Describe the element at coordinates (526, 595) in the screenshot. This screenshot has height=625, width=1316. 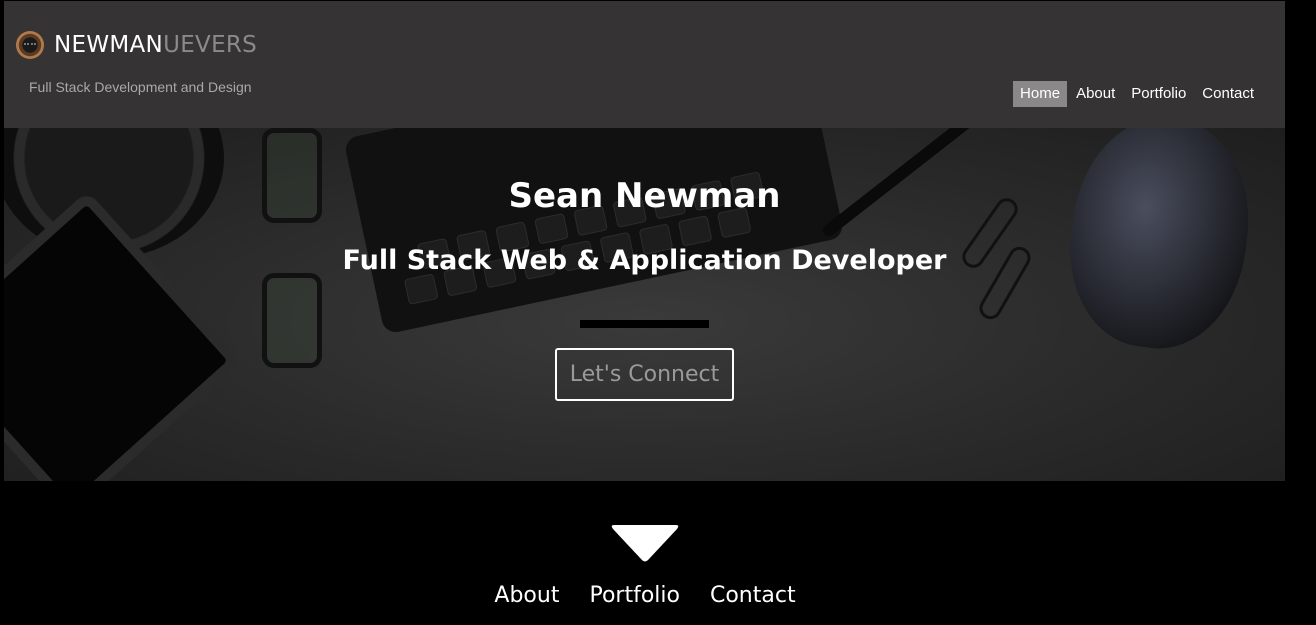
I see `bottom-nav-about: About` at that location.